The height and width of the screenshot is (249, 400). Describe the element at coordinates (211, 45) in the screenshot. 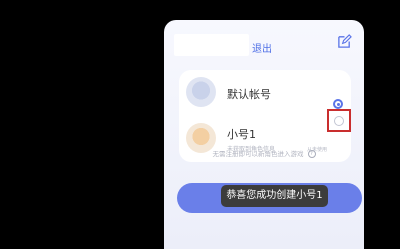

I see `username-display` at that location.